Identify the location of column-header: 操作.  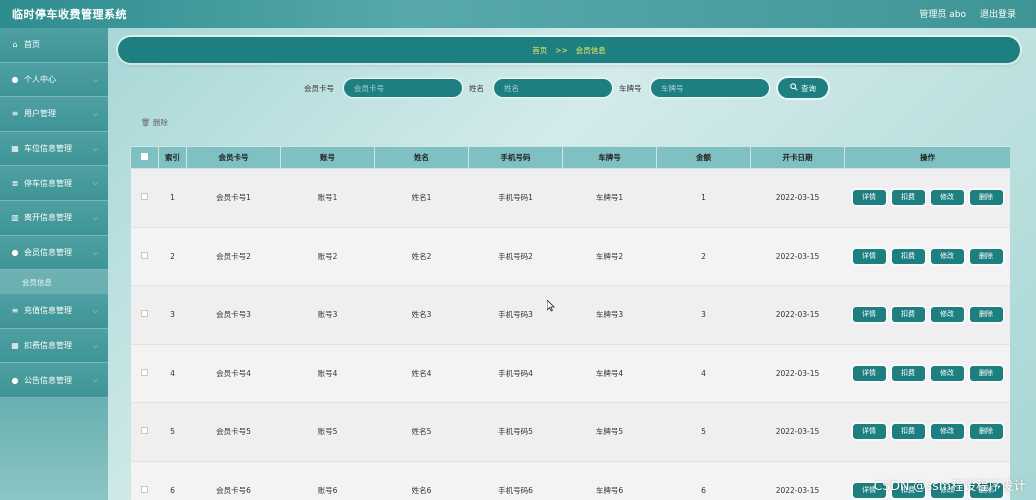
(927, 157).